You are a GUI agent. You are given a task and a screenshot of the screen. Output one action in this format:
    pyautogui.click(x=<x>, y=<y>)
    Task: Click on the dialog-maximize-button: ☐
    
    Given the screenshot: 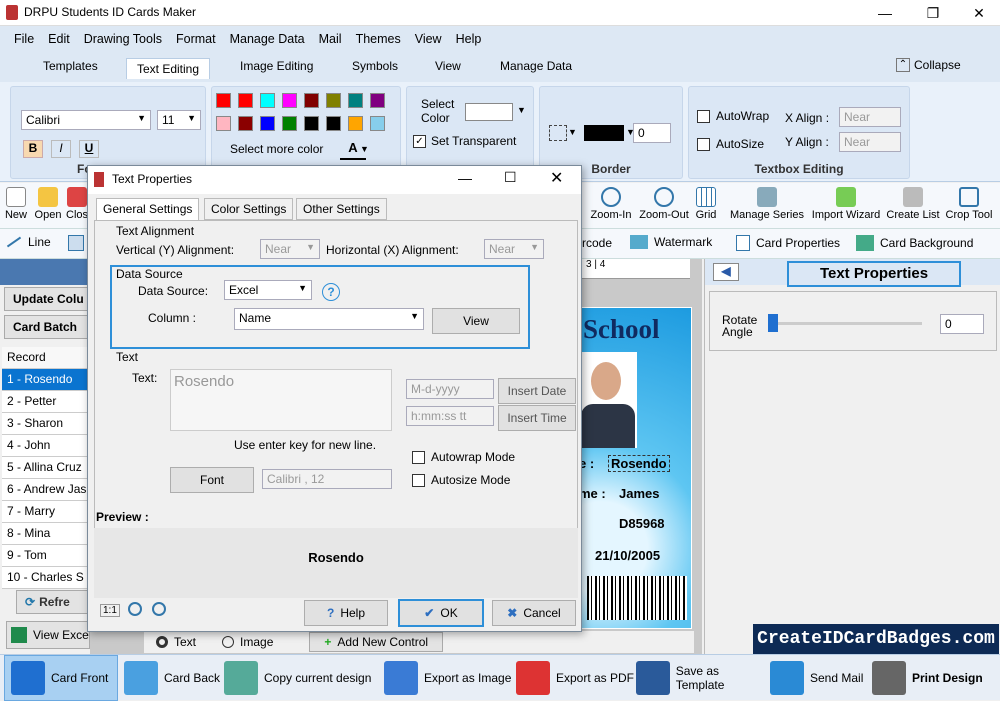 What is the action you would take?
    pyautogui.click(x=510, y=177)
    